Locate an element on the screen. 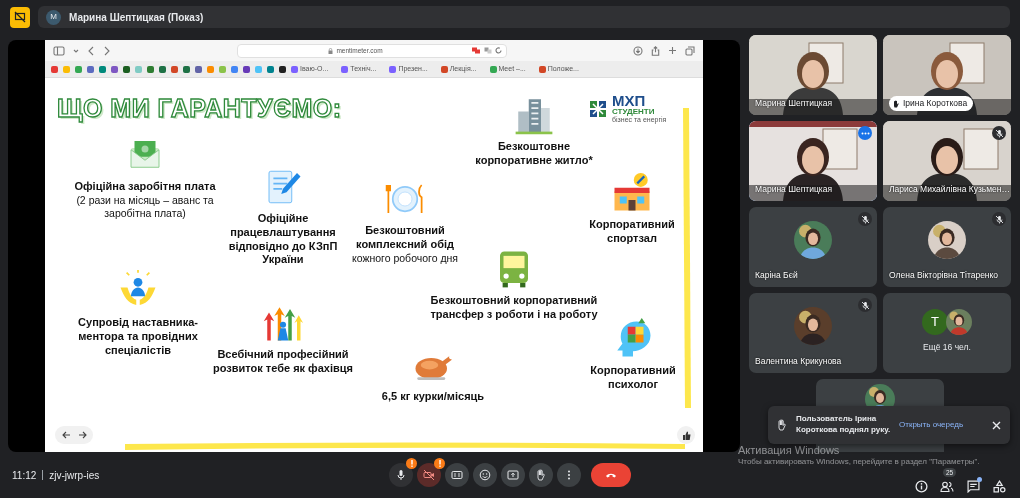 This screenshot has width=1020, height=498. benefit-note: кожного робочого дня is located at coordinates (405, 258).